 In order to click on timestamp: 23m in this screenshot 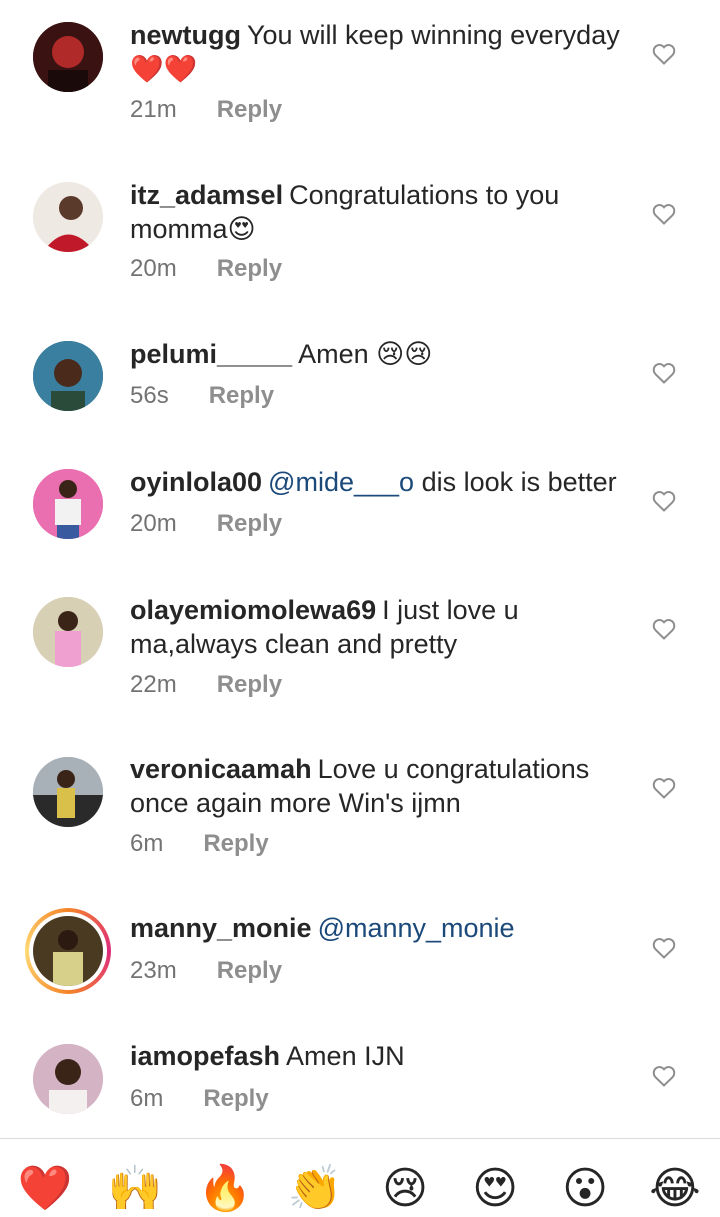, I will do `click(153, 970)`.